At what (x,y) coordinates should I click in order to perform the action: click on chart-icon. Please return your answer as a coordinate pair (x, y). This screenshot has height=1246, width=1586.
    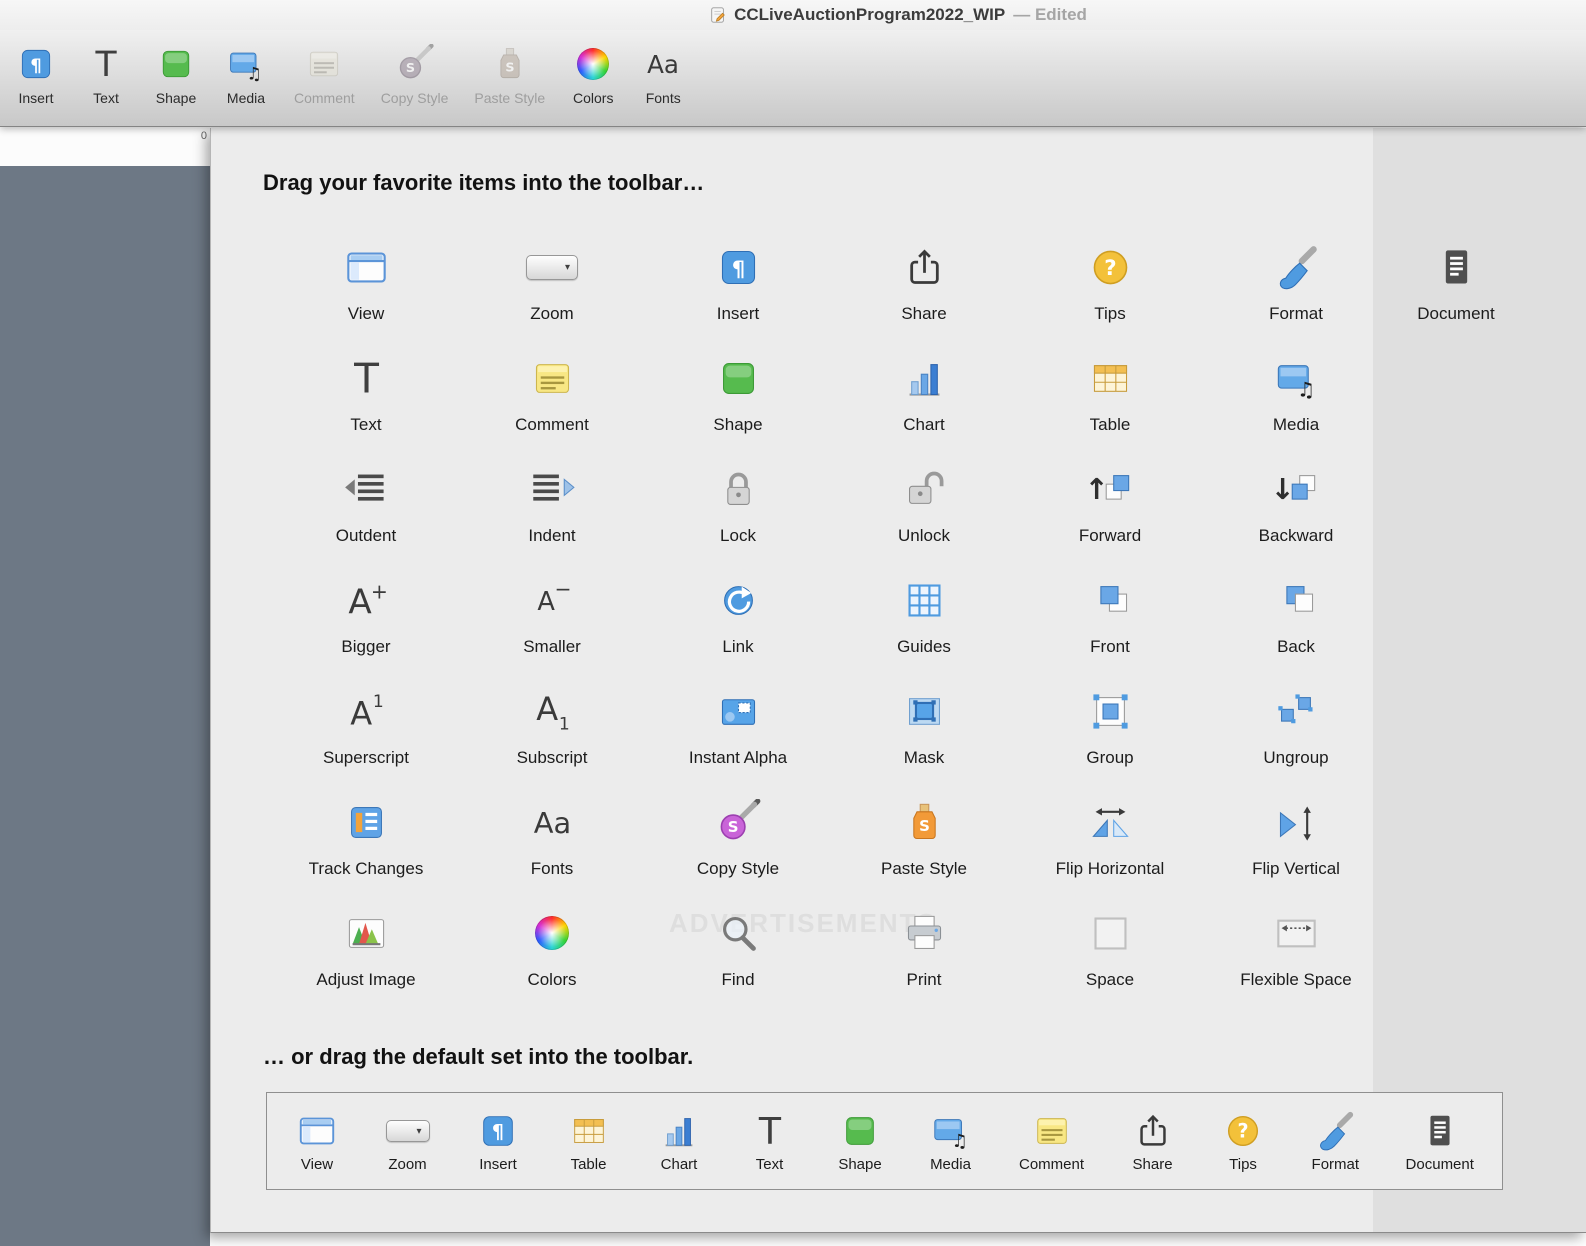
    Looking at the image, I should click on (924, 378).